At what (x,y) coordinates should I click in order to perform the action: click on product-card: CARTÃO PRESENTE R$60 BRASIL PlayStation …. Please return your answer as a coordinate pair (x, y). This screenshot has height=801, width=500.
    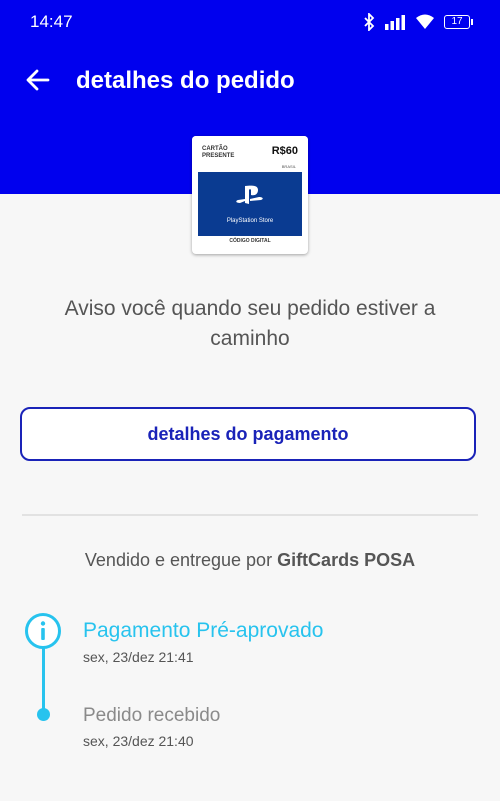
    Looking at the image, I should click on (250, 195).